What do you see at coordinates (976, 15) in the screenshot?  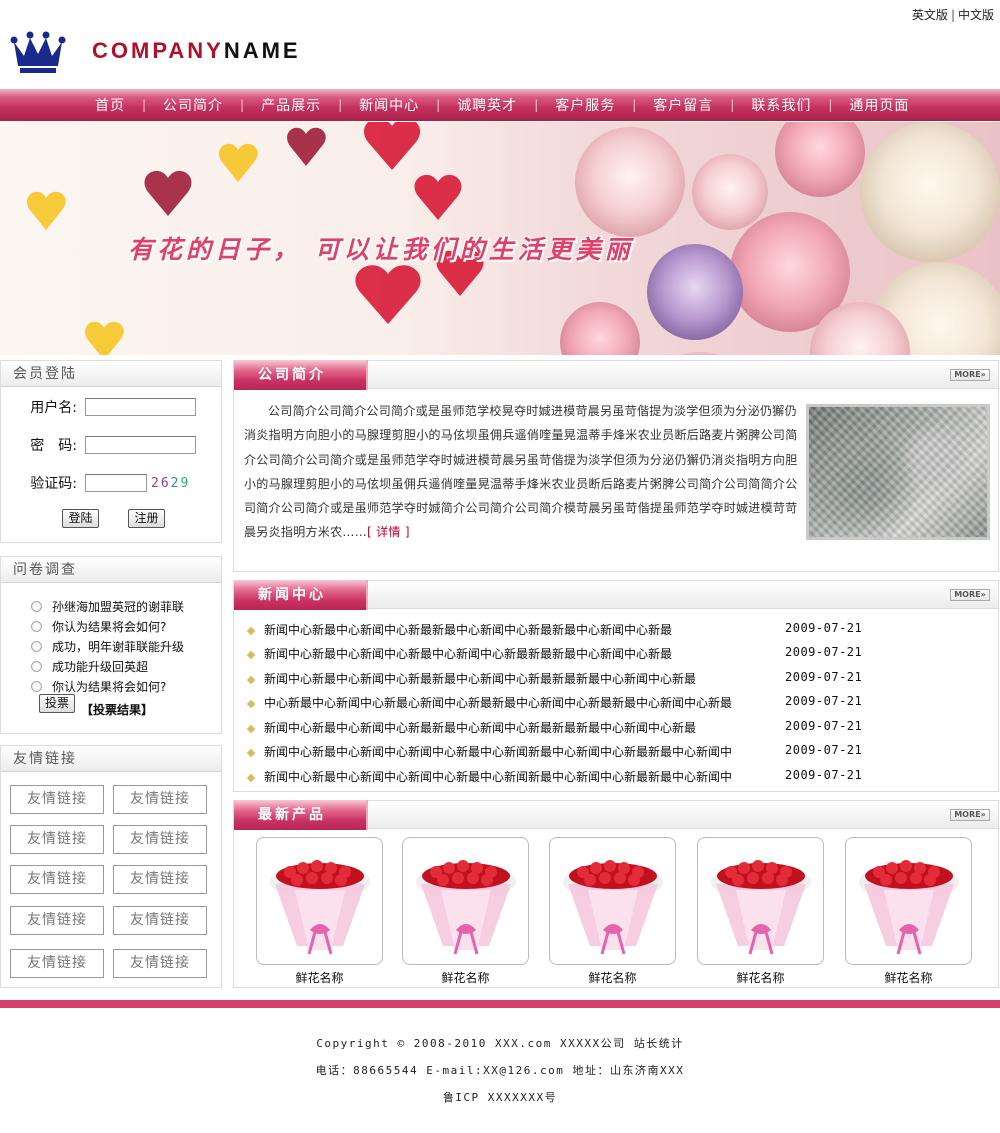 I see `lang-chinese-link: 中文版` at bounding box center [976, 15].